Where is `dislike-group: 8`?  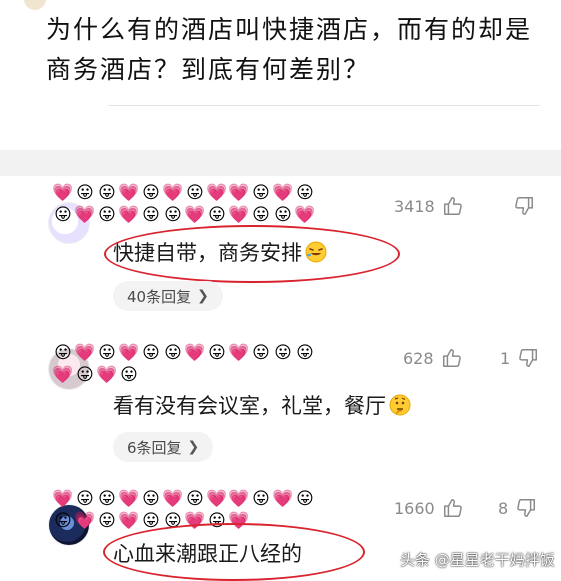
dislike-group: 8 is located at coordinates (518, 508).